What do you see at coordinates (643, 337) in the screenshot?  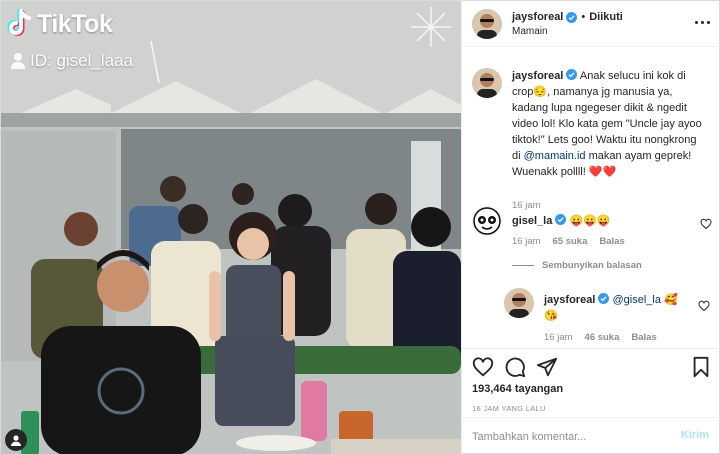 I see `reply-reply-button: Balas` at bounding box center [643, 337].